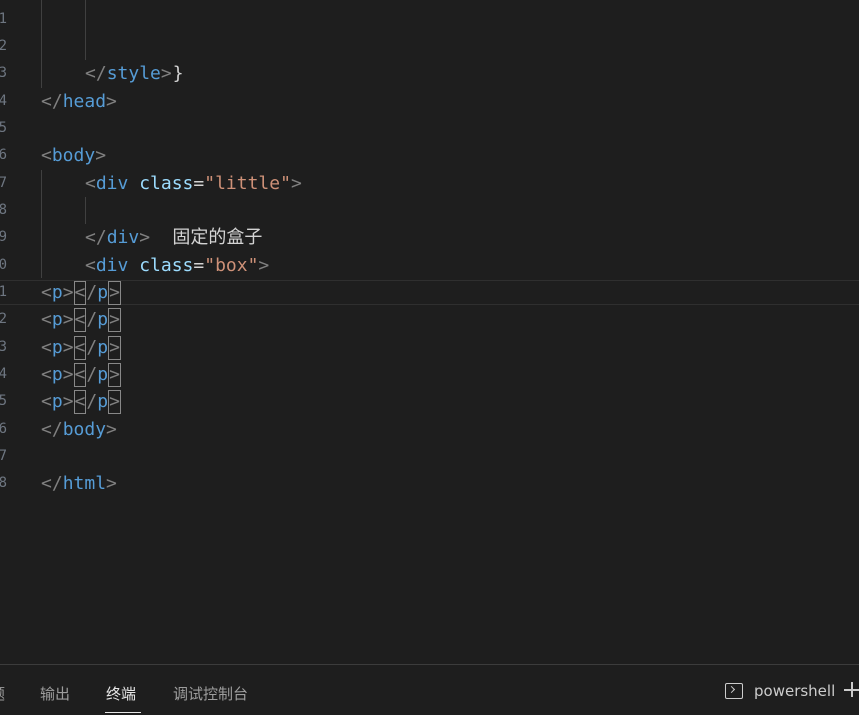  Describe the element at coordinates (247, 183) in the screenshot. I see `attribute-value: "little"` at that location.